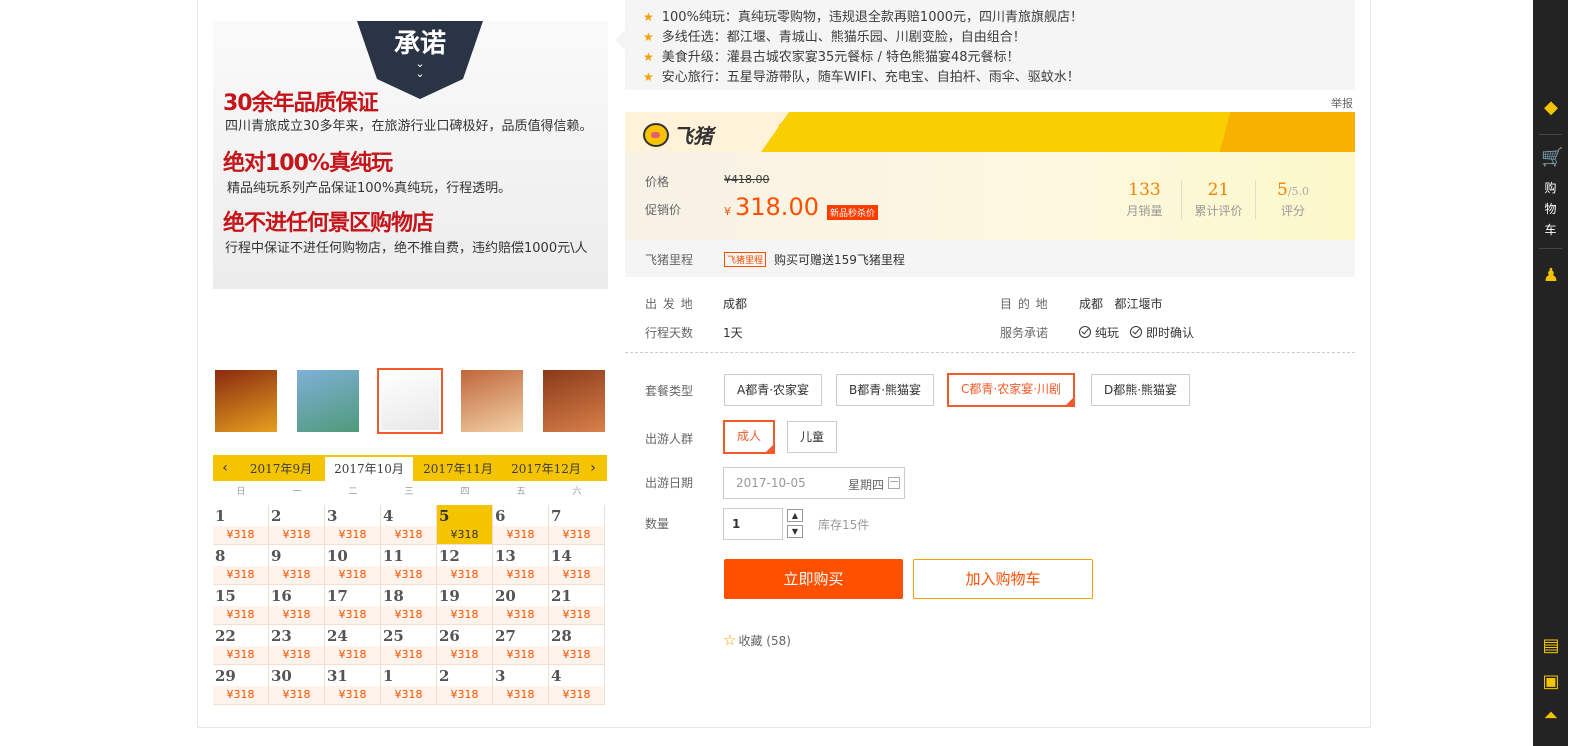  I want to click on notes-icon: ▤, so click(1551, 646).